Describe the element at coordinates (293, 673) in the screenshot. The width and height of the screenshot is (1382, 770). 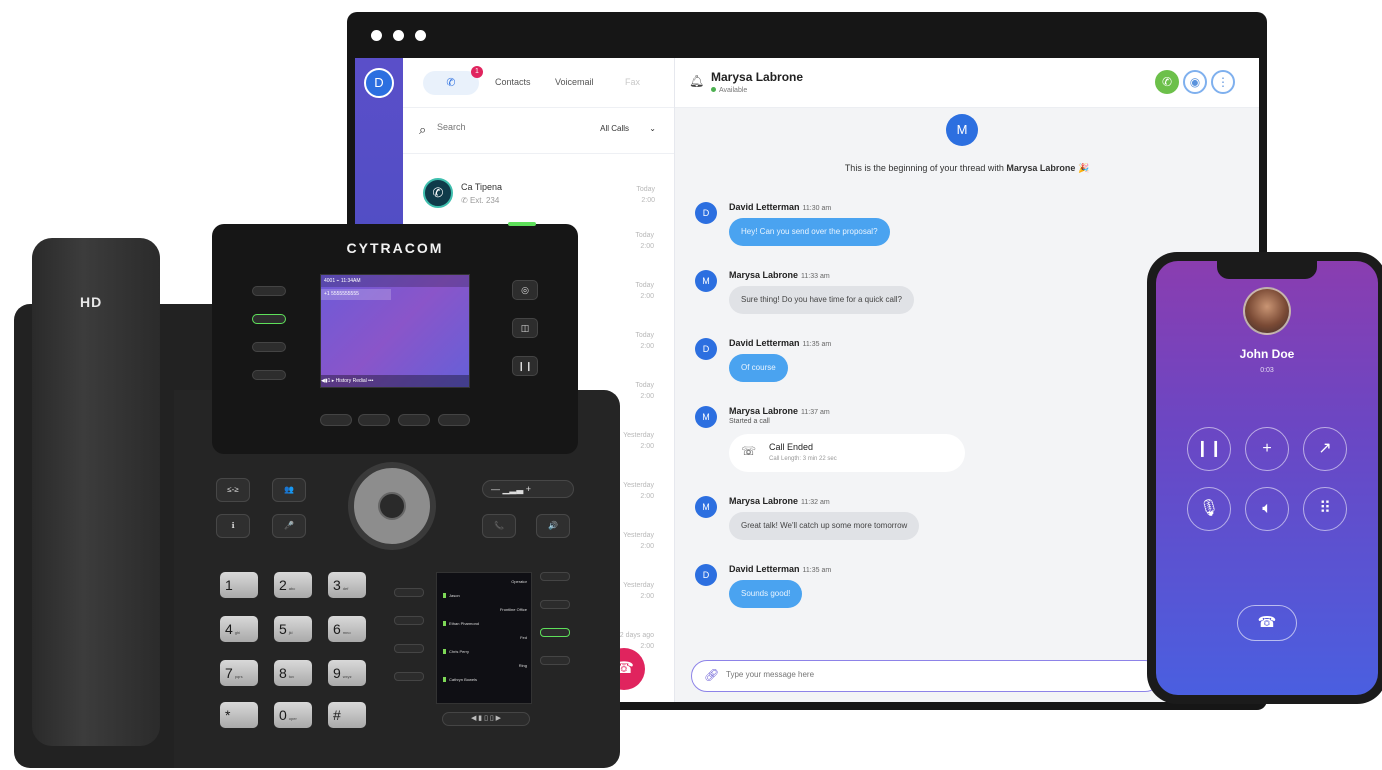
I see `dial-key-8: 8 tuv` at that location.